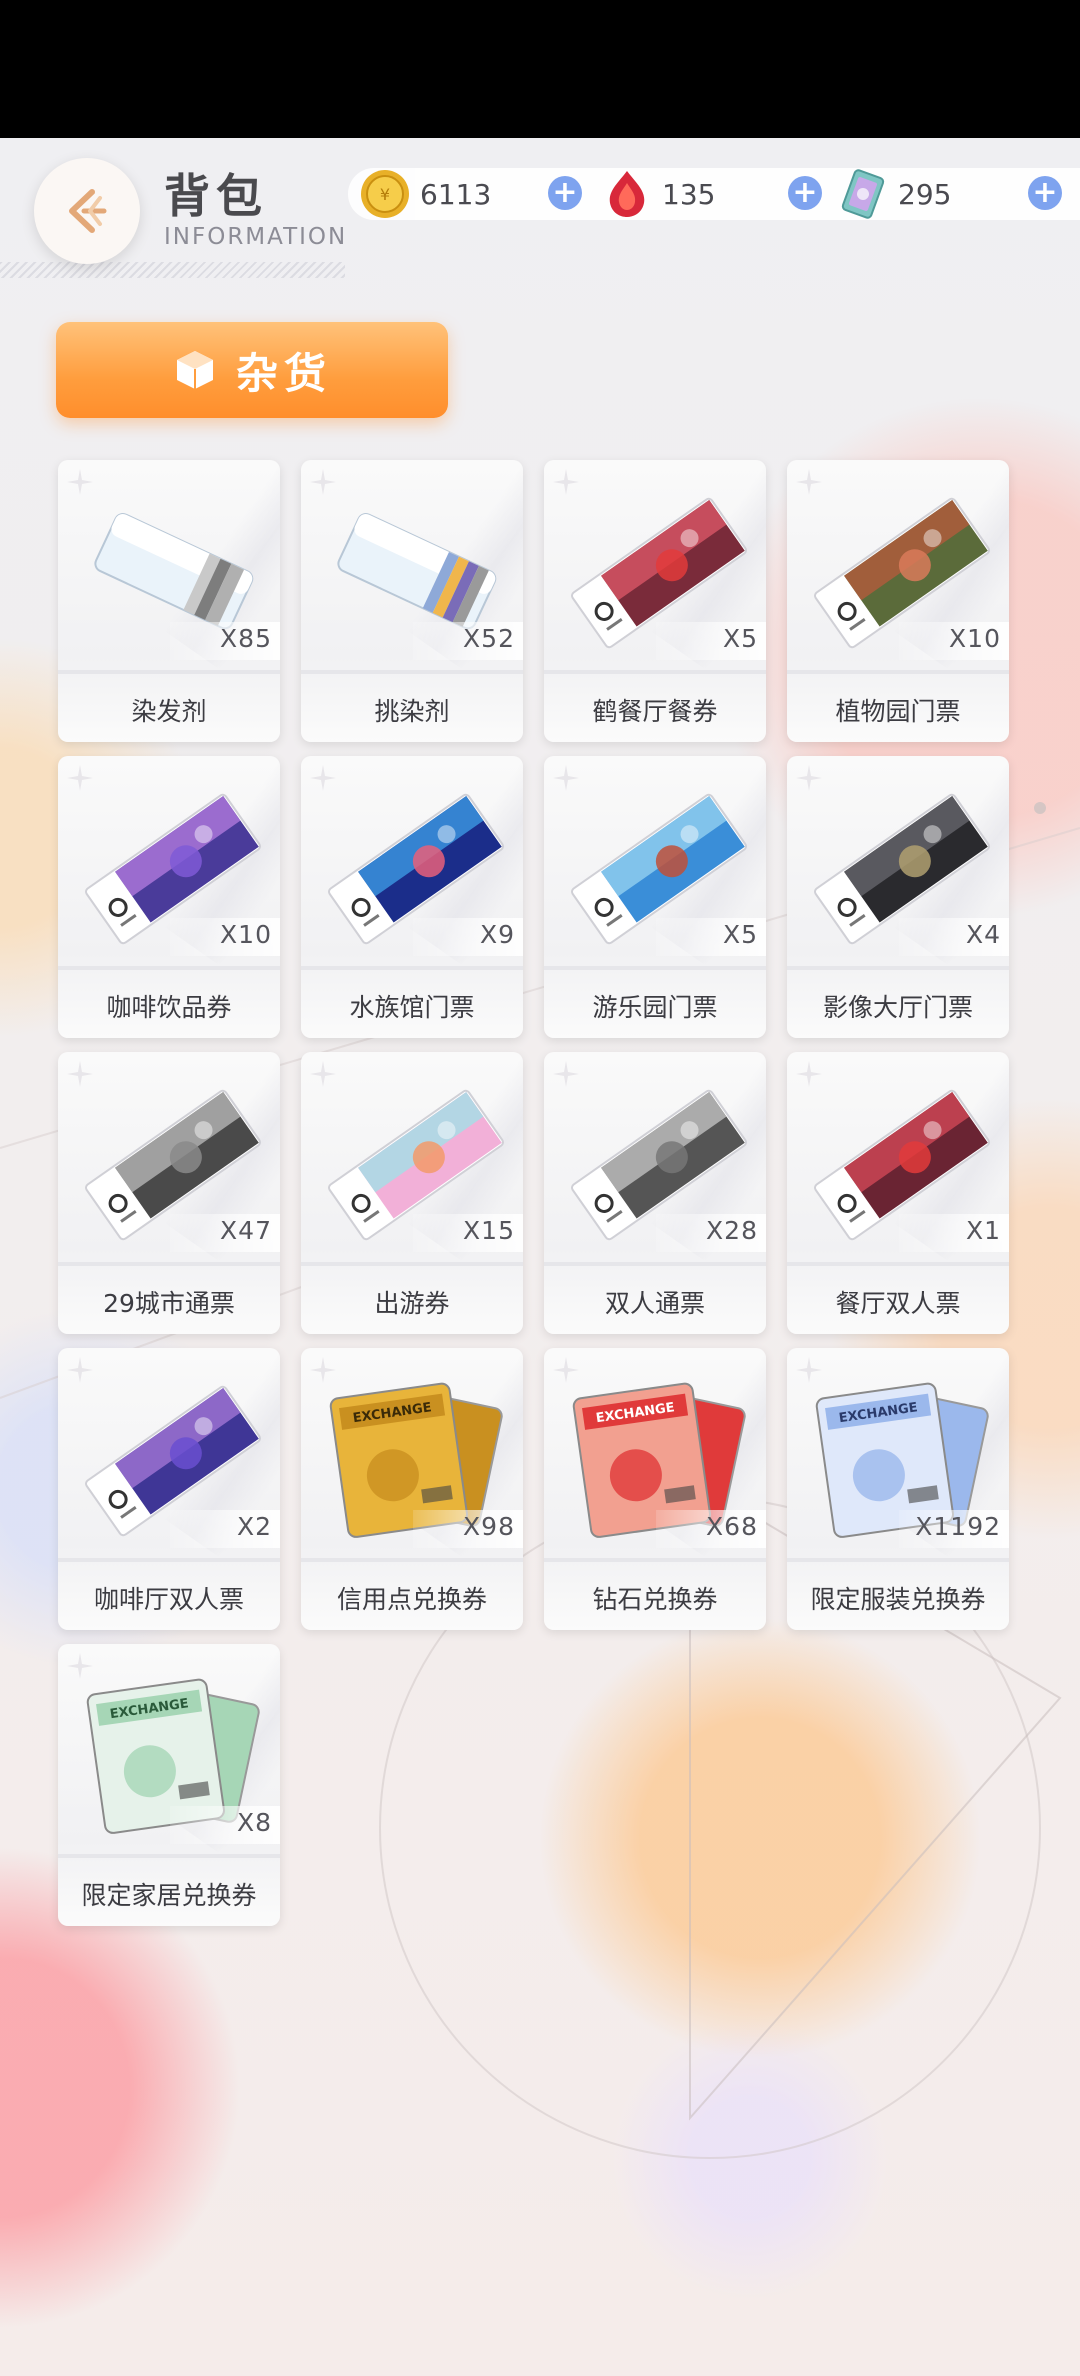  What do you see at coordinates (412, 711) in the screenshot?
I see `item-name: 挑染剂` at bounding box center [412, 711].